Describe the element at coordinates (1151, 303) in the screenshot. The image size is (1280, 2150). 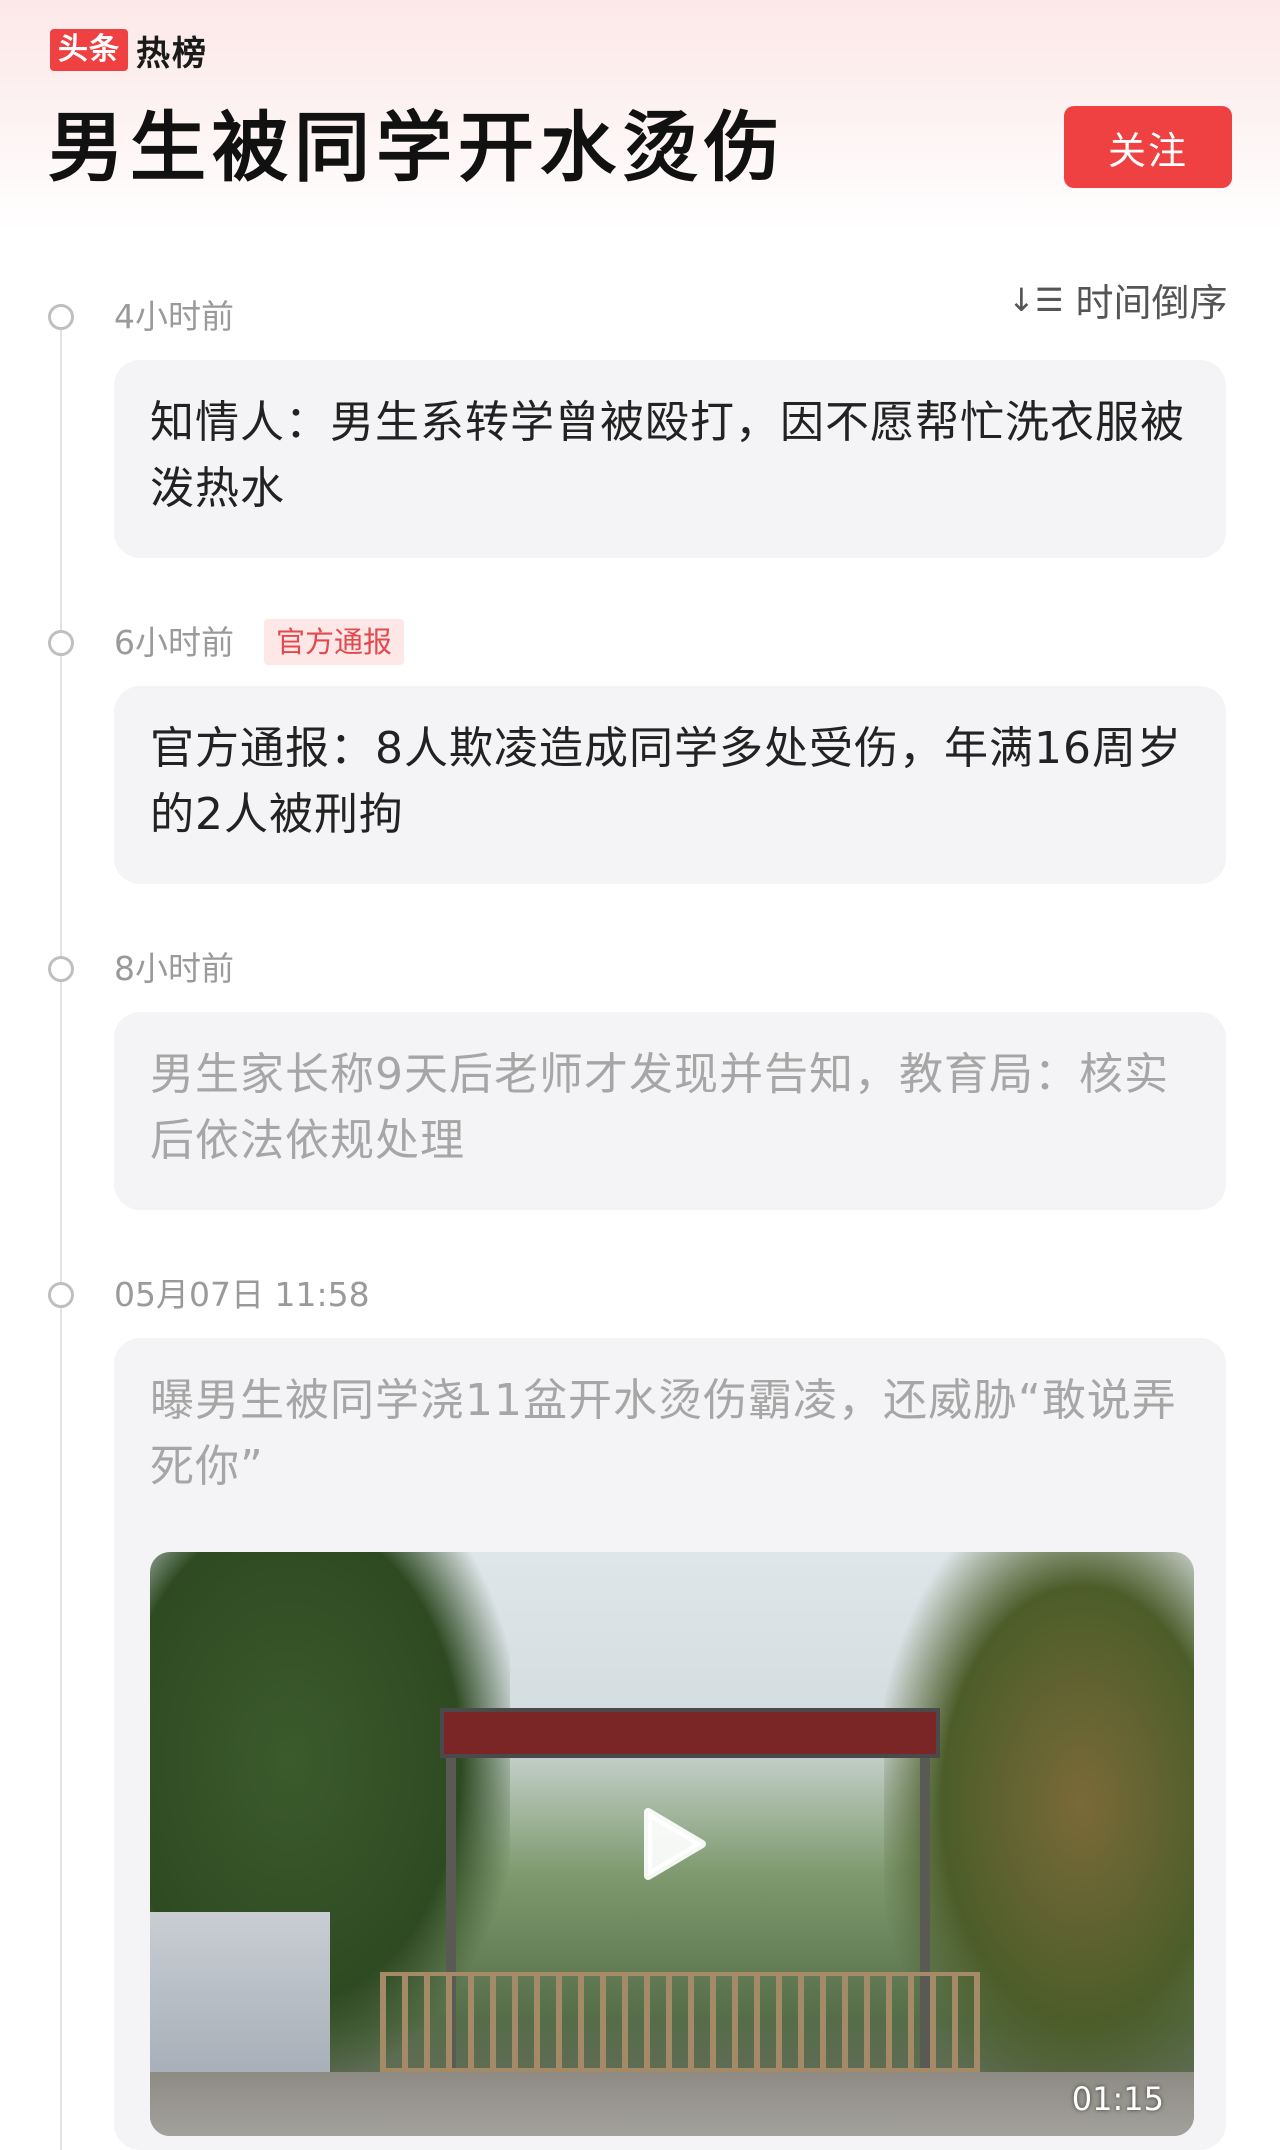
I see `sort-label: 时间倒序` at that location.